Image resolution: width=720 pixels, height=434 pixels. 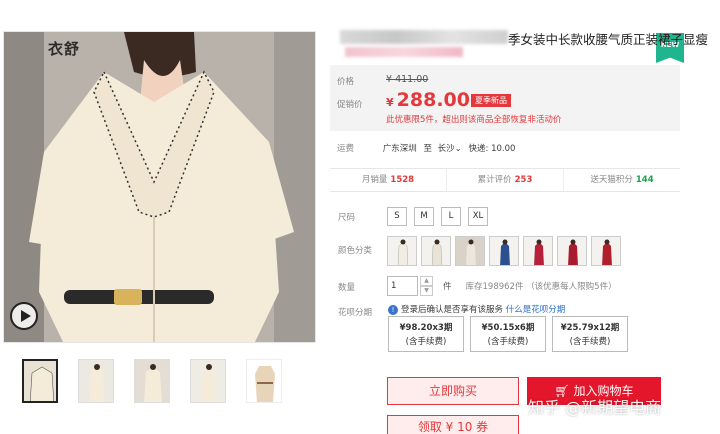 I want to click on tmall-points: 送天猫积分 144, so click(x=622, y=180).